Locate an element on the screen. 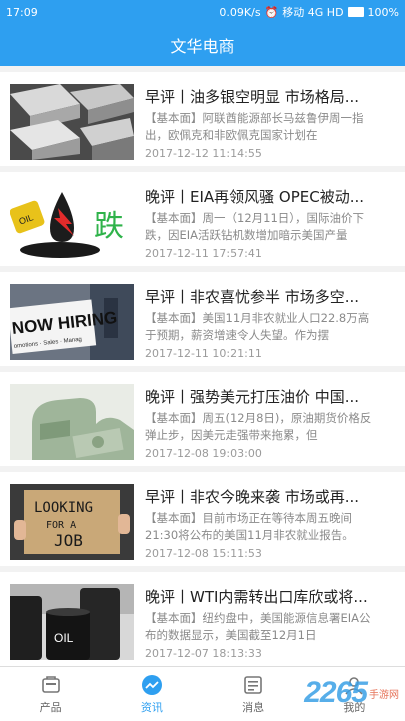 The image size is (405, 721). status-bar: 17:09 0.09K/s ⏰ 移动 4G HD 100% is located at coordinates (202, 12).